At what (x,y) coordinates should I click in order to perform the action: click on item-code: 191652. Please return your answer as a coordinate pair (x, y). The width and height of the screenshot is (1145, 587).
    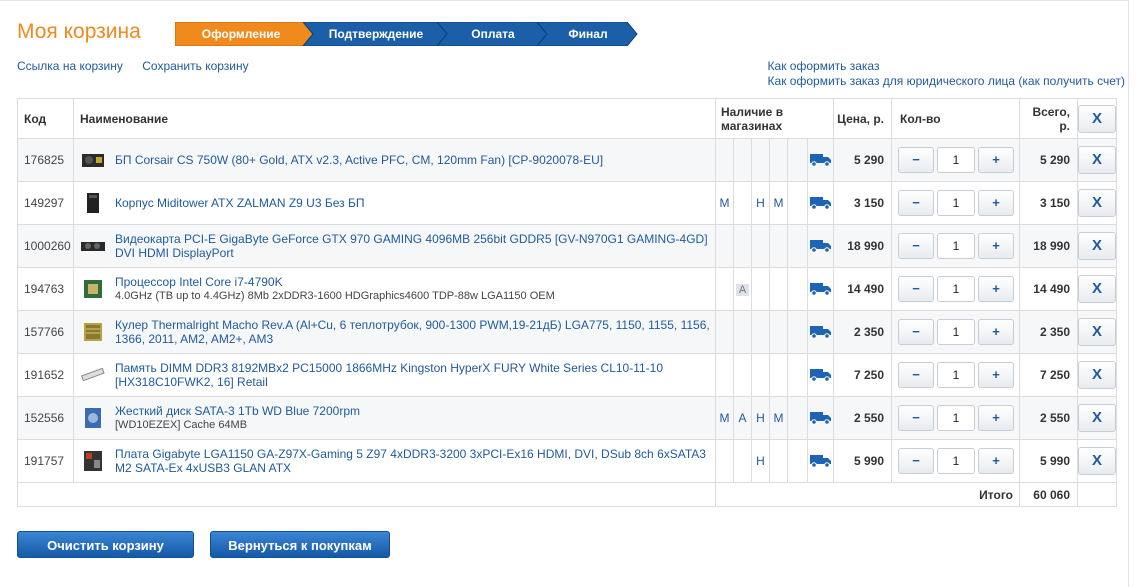
    Looking at the image, I should click on (45, 375).